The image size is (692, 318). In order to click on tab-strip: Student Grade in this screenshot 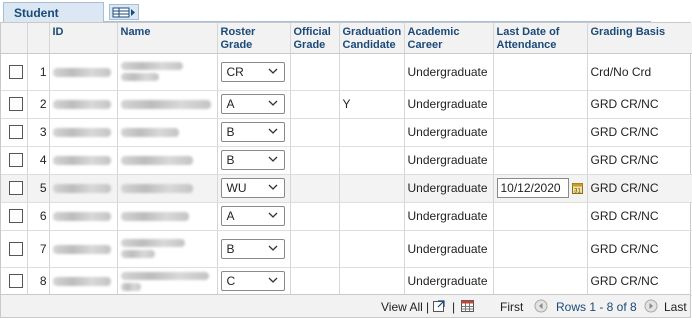, I will do `click(346, 20)`.